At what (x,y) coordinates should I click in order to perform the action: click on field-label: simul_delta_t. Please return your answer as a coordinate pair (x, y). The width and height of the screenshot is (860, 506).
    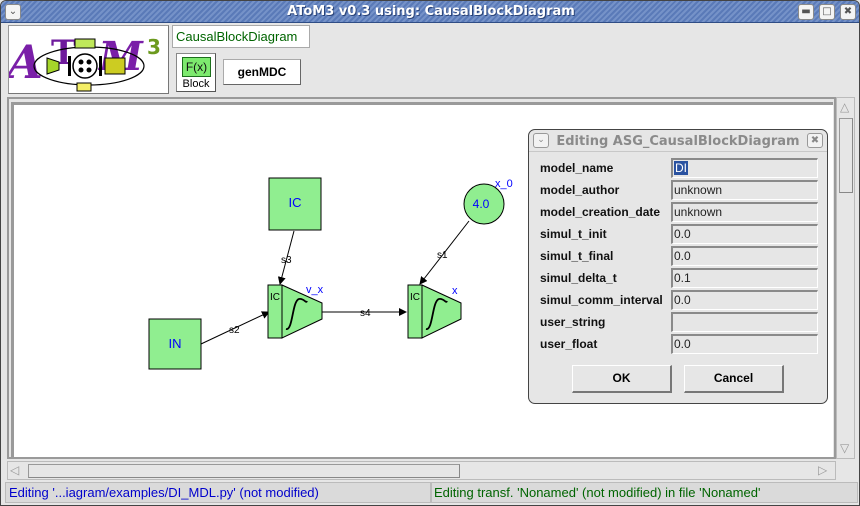
    Looking at the image, I should click on (578, 278).